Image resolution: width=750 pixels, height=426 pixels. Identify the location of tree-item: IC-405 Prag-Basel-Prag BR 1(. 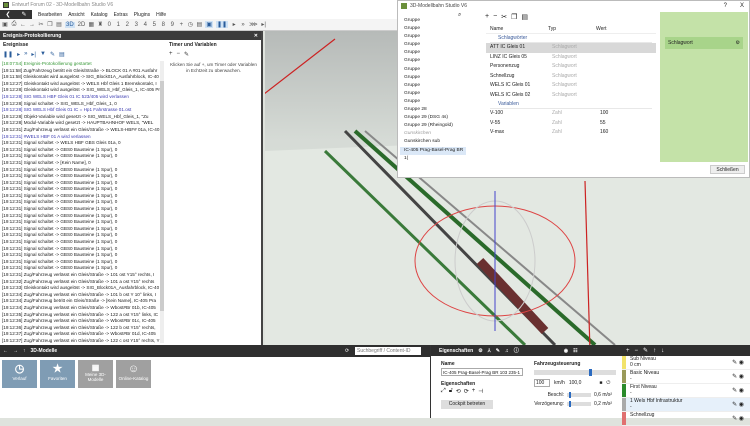
(433, 153).